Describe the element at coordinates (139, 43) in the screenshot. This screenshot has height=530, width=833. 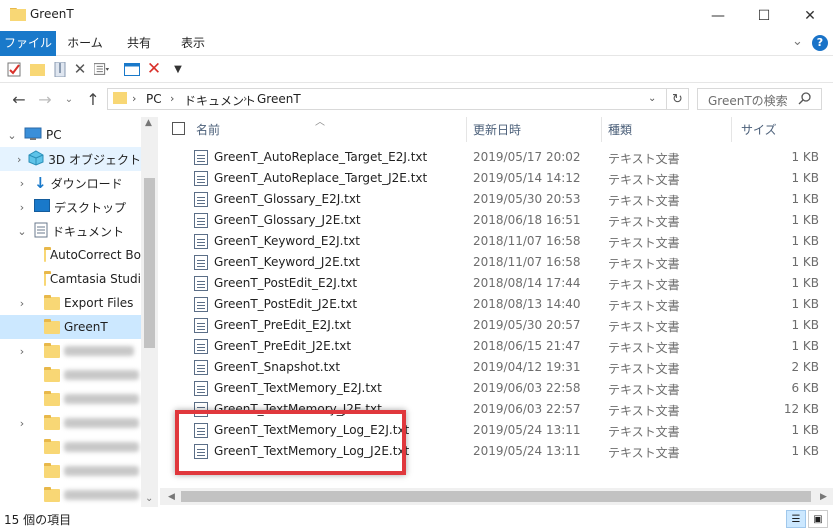
I see `tab-share: 共有` at that location.